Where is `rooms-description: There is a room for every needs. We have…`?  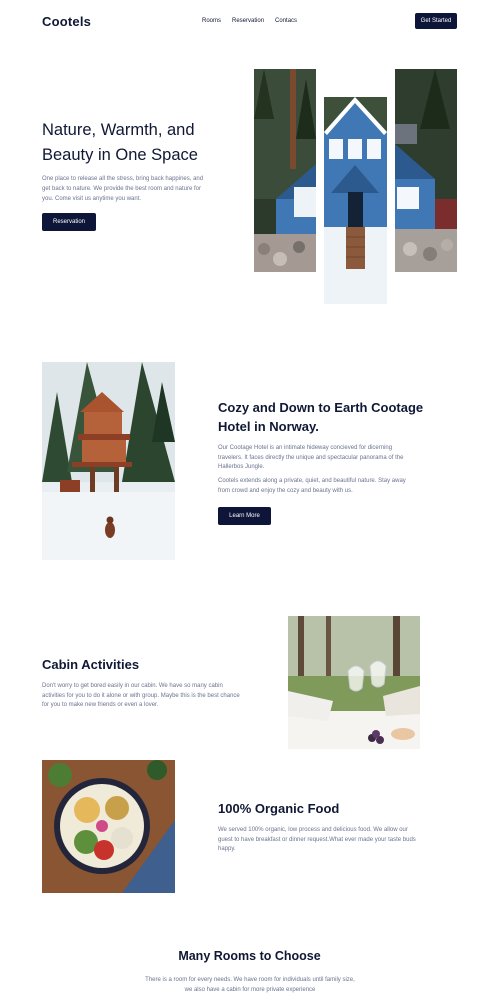
rooms-description: There is a room for every needs. We have… is located at coordinates (250, 985).